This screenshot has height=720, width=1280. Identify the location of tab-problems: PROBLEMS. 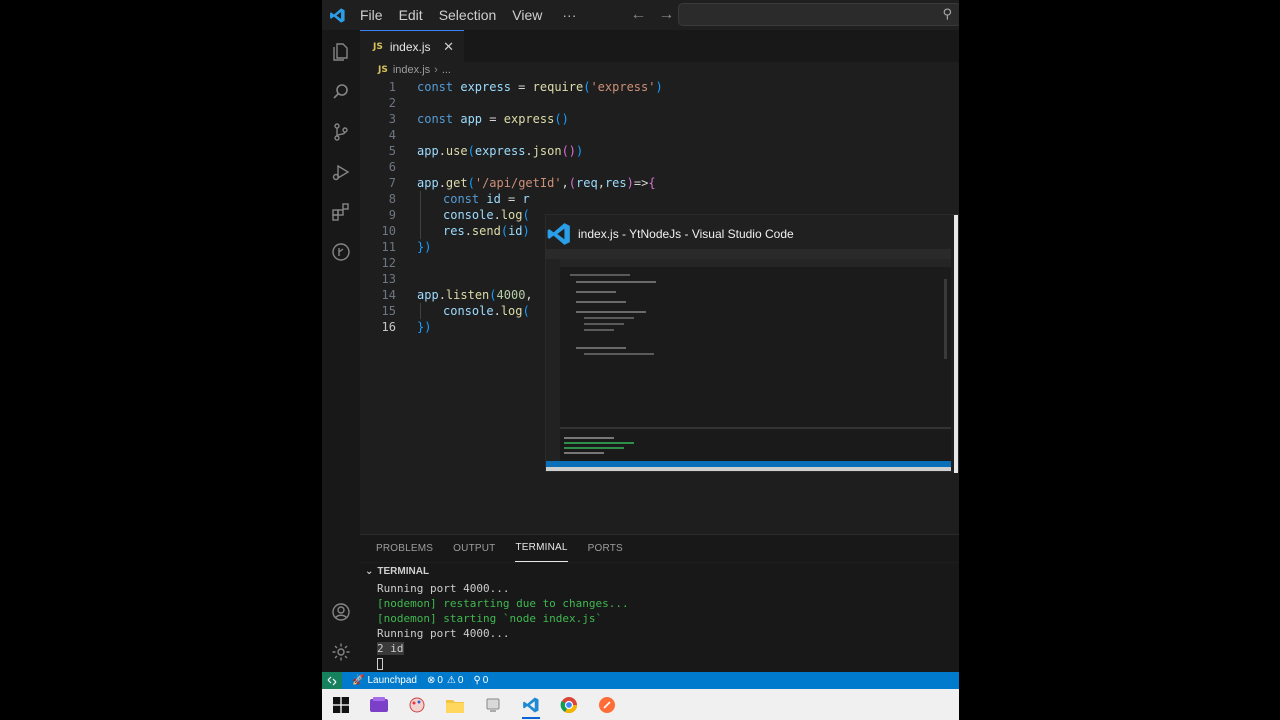
(404, 549).